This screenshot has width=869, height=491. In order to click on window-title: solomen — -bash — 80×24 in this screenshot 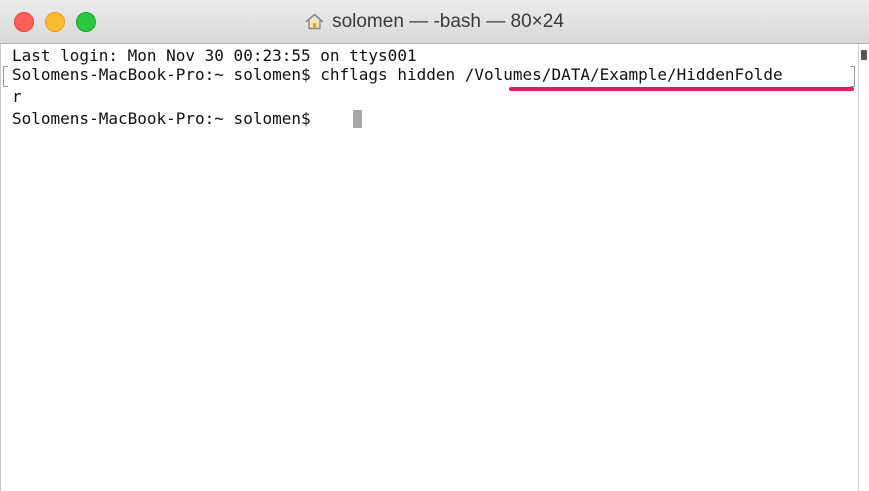, I will do `click(434, 22)`.